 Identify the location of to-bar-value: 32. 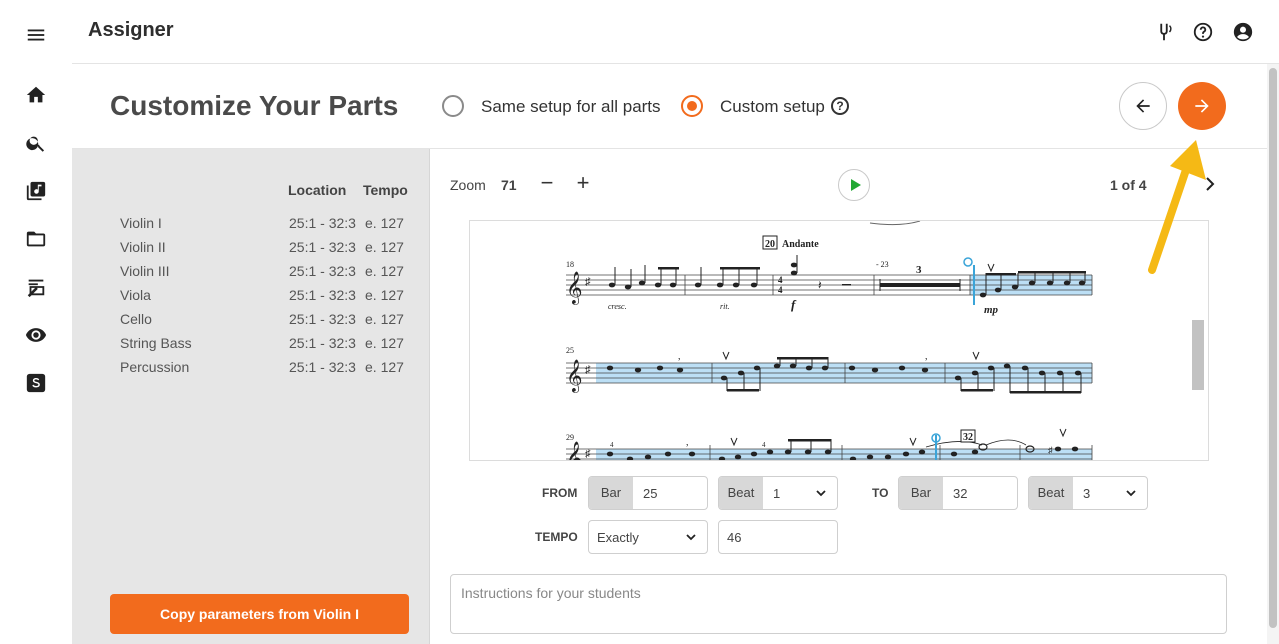
(960, 493).